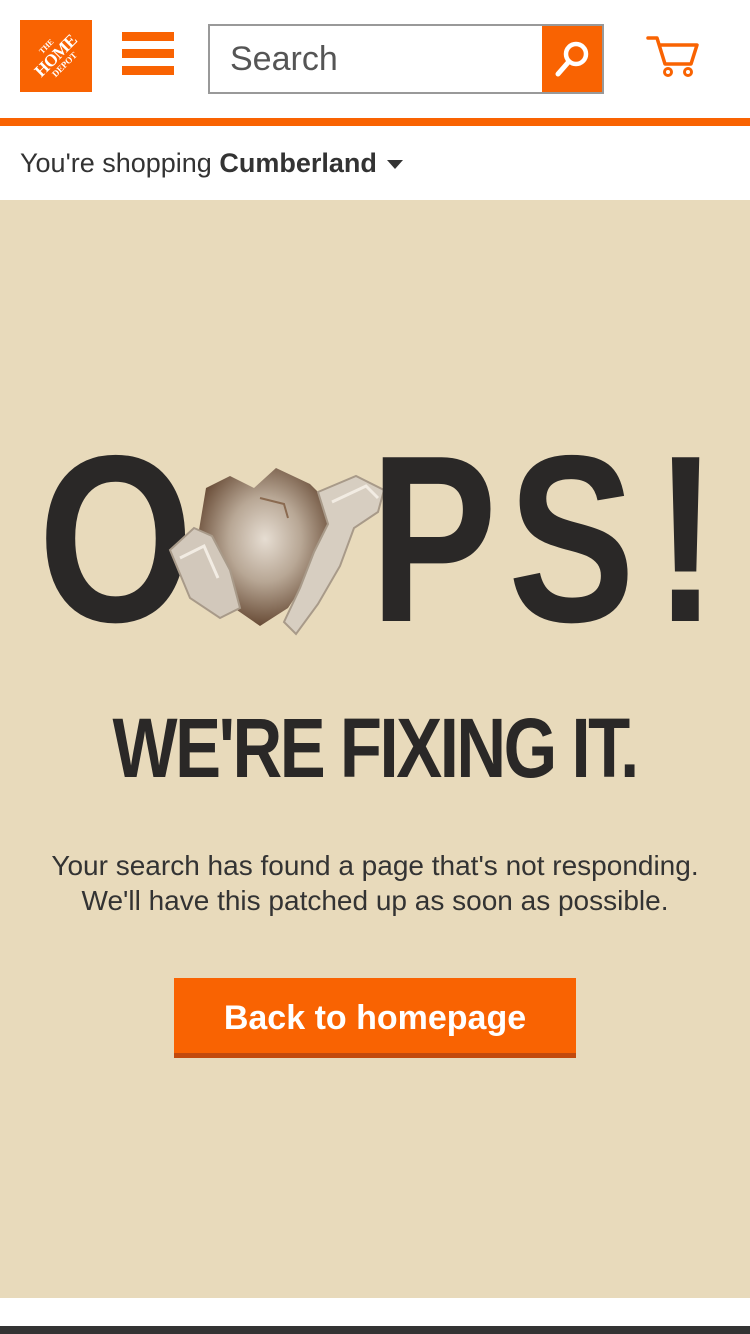 The height and width of the screenshot is (1334, 750). What do you see at coordinates (148, 56) in the screenshot?
I see `hamburger-menu-icon` at bounding box center [148, 56].